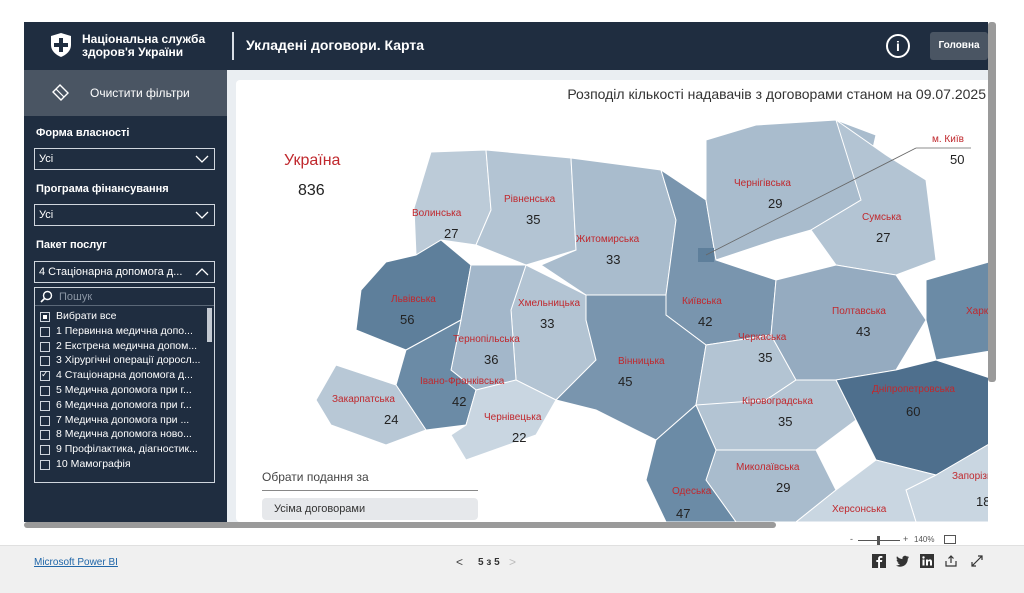 This screenshot has height=593, width=1024. Describe the element at coordinates (948, 139) in the screenshot. I see `kyiv-city-label: м. Київ` at that location.